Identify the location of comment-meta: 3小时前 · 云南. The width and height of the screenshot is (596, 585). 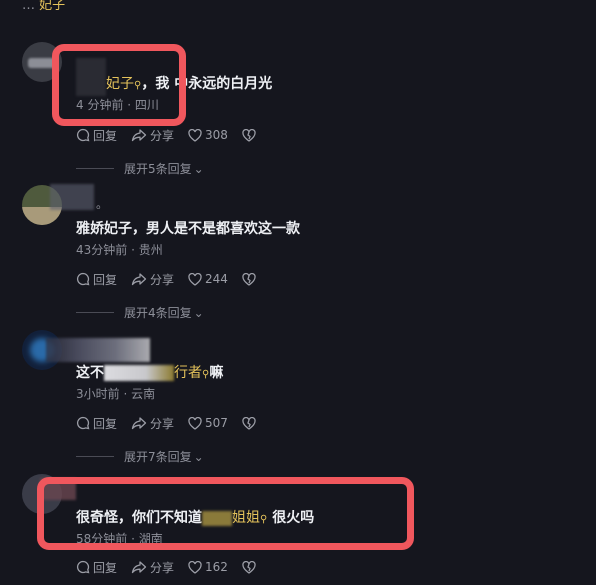
(116, 394).